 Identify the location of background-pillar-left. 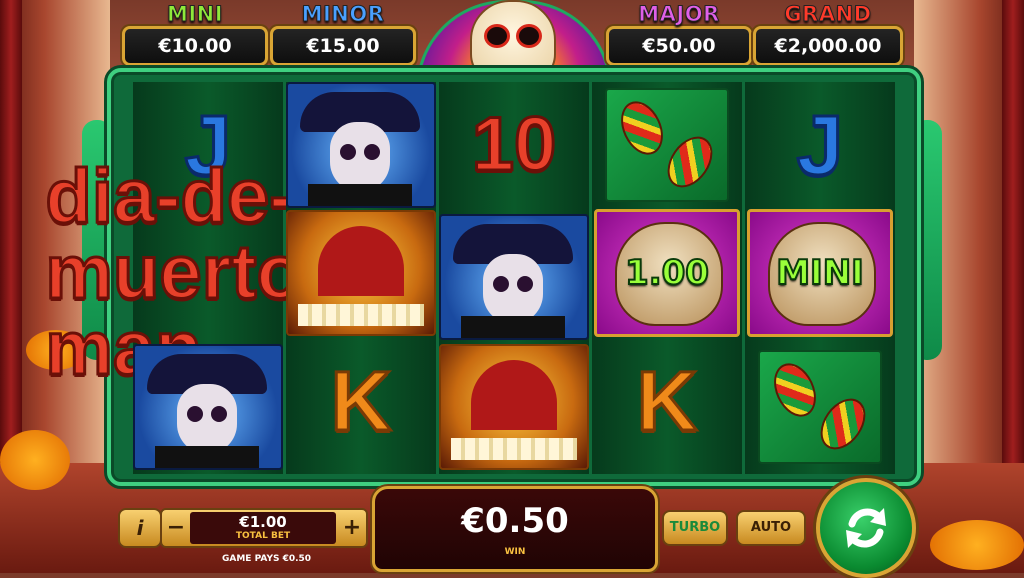
(11, 240).